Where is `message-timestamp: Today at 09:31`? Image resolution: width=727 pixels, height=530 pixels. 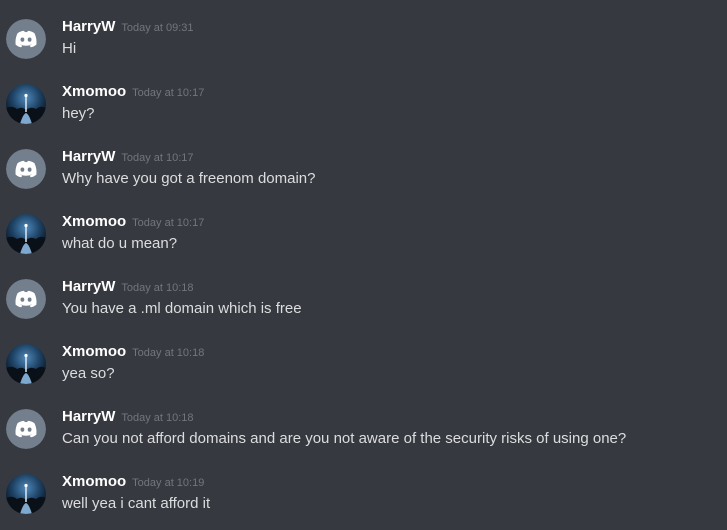
message-timestamp: Today at 09:31 is located at coordinates (157, 28).